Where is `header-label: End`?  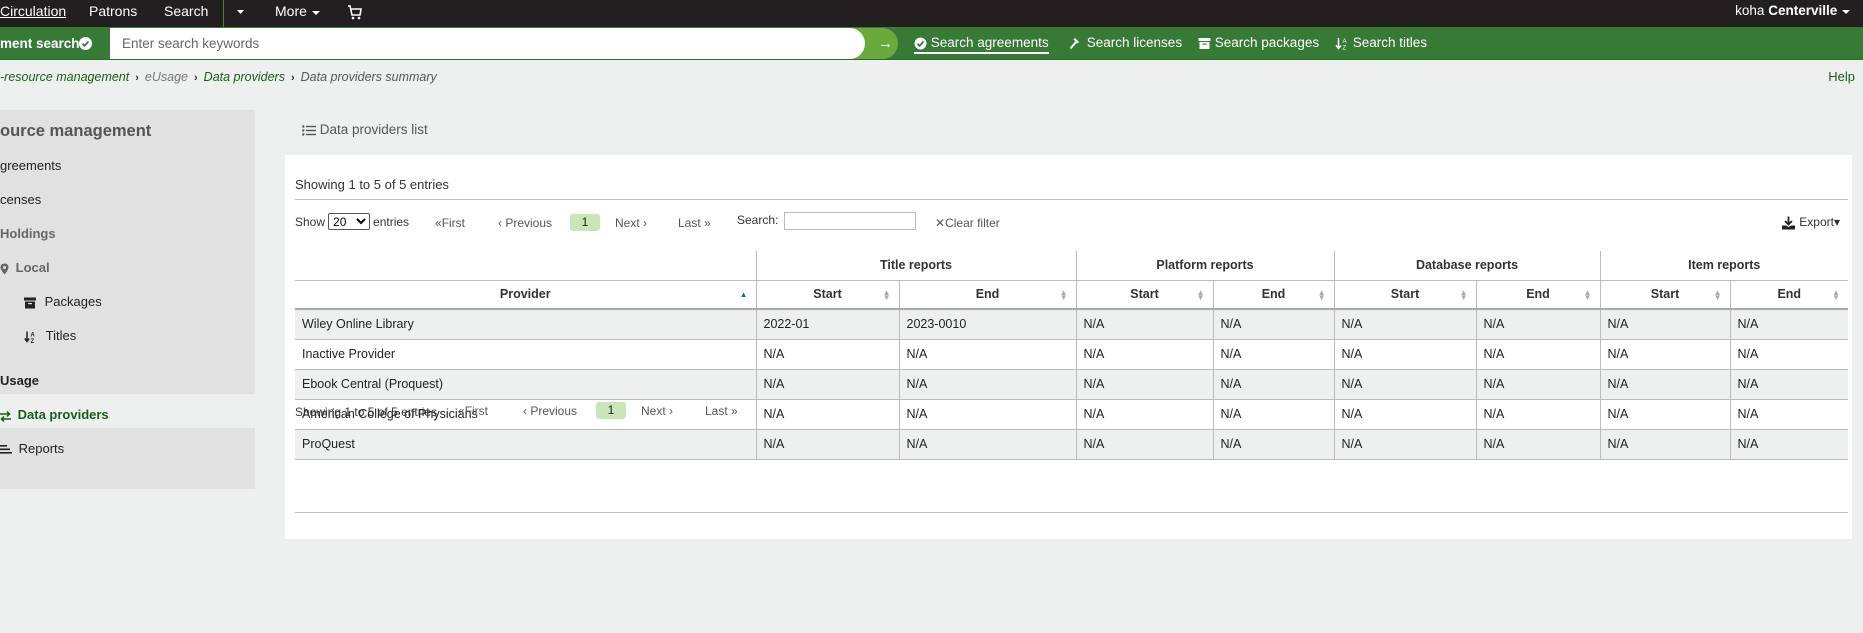
header-label: End is located at coordinates (987, 294).